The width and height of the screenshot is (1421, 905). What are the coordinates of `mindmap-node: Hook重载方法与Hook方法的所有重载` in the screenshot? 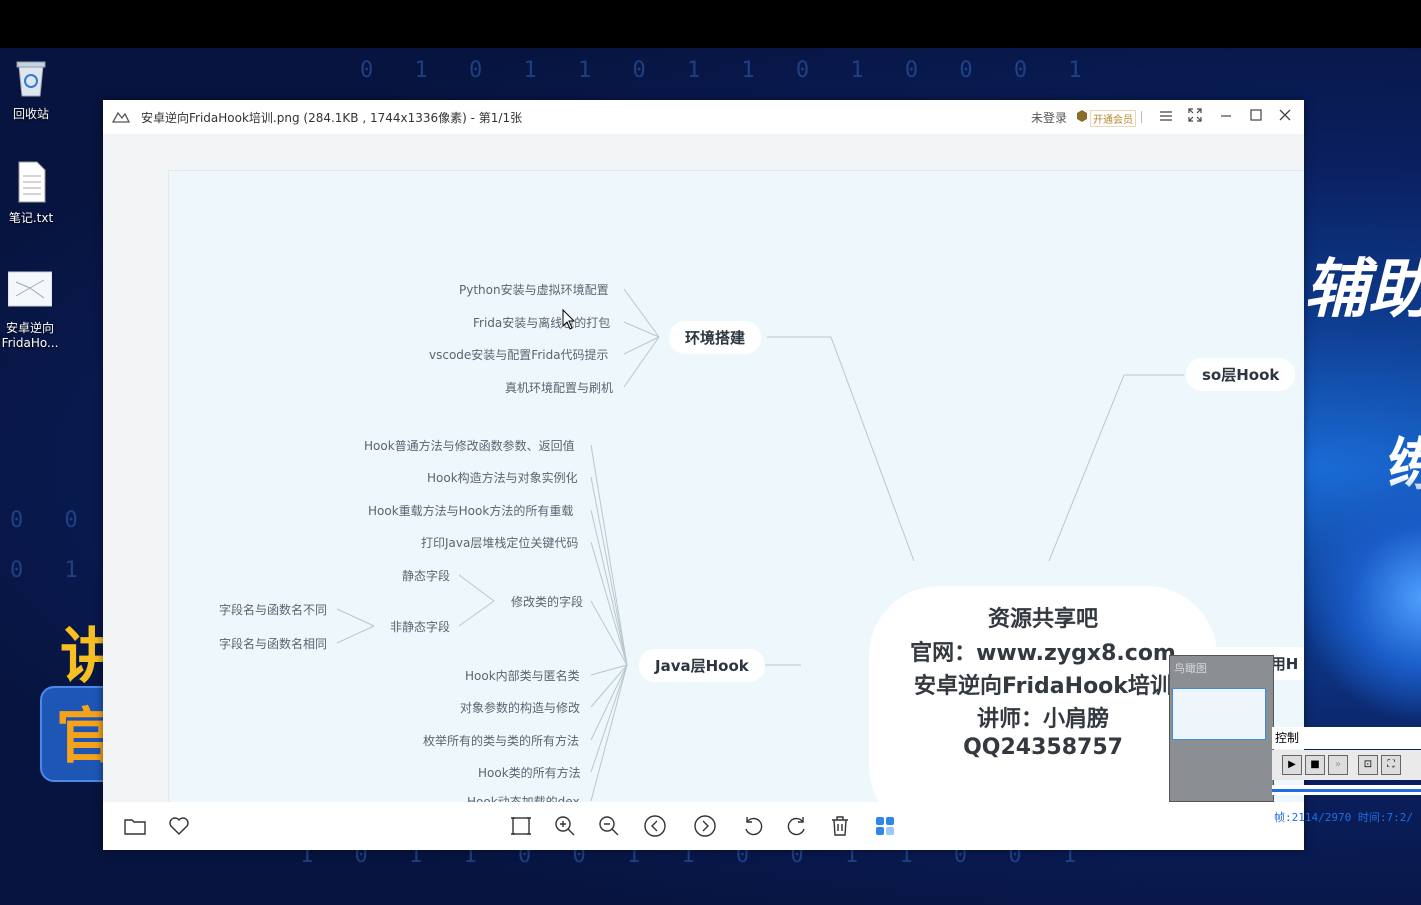 It's located at (471, 511).